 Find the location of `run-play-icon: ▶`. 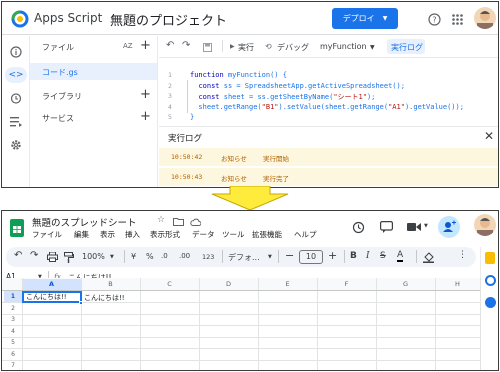

run-play-icon: ▶ is located at coordinates (232, 46).